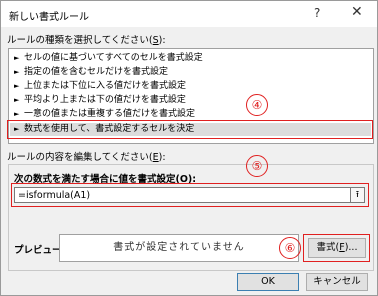 The width and height of the screenshot is (378, 296). I want to click on rule-type-item: ► 平均より上または下の値だけを書式設定, so click(190, 100).